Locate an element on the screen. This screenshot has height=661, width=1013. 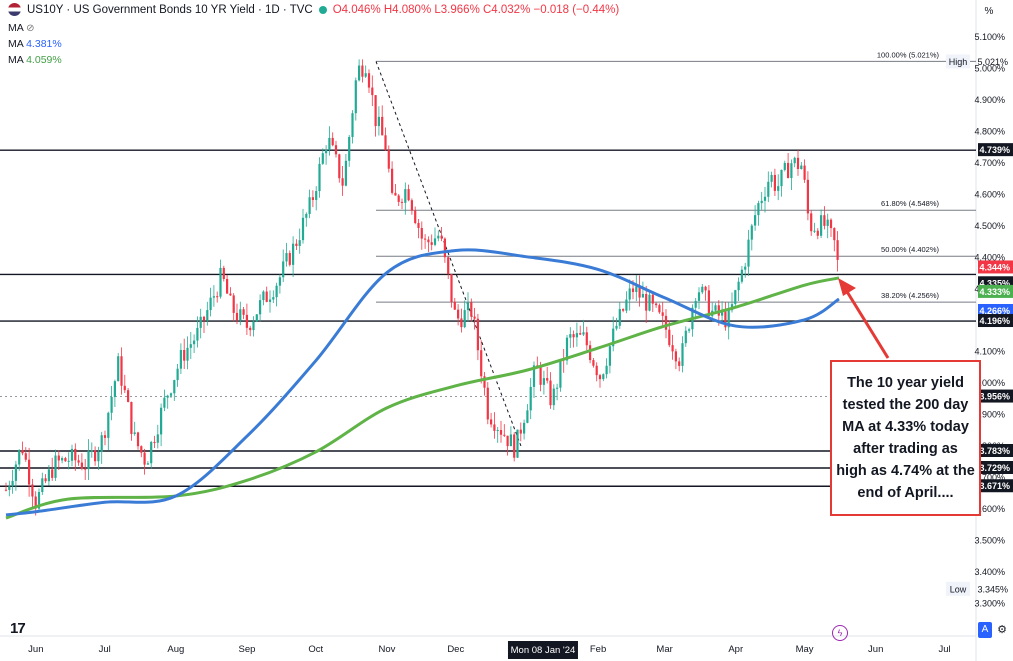
tag-value: 4.333% is located at coordinates (994, 292).